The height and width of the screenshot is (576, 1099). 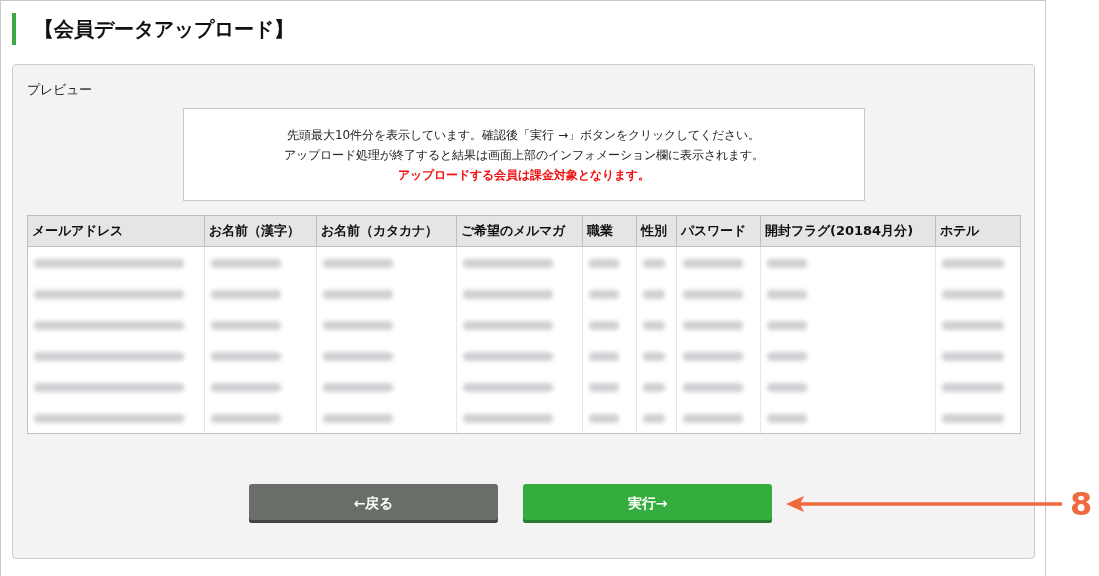 What do you see at coordinates (848, 231) in the screenshot?
I see `column-header: 開封フラグ(20184月分)` at bounding box center [848, 231].